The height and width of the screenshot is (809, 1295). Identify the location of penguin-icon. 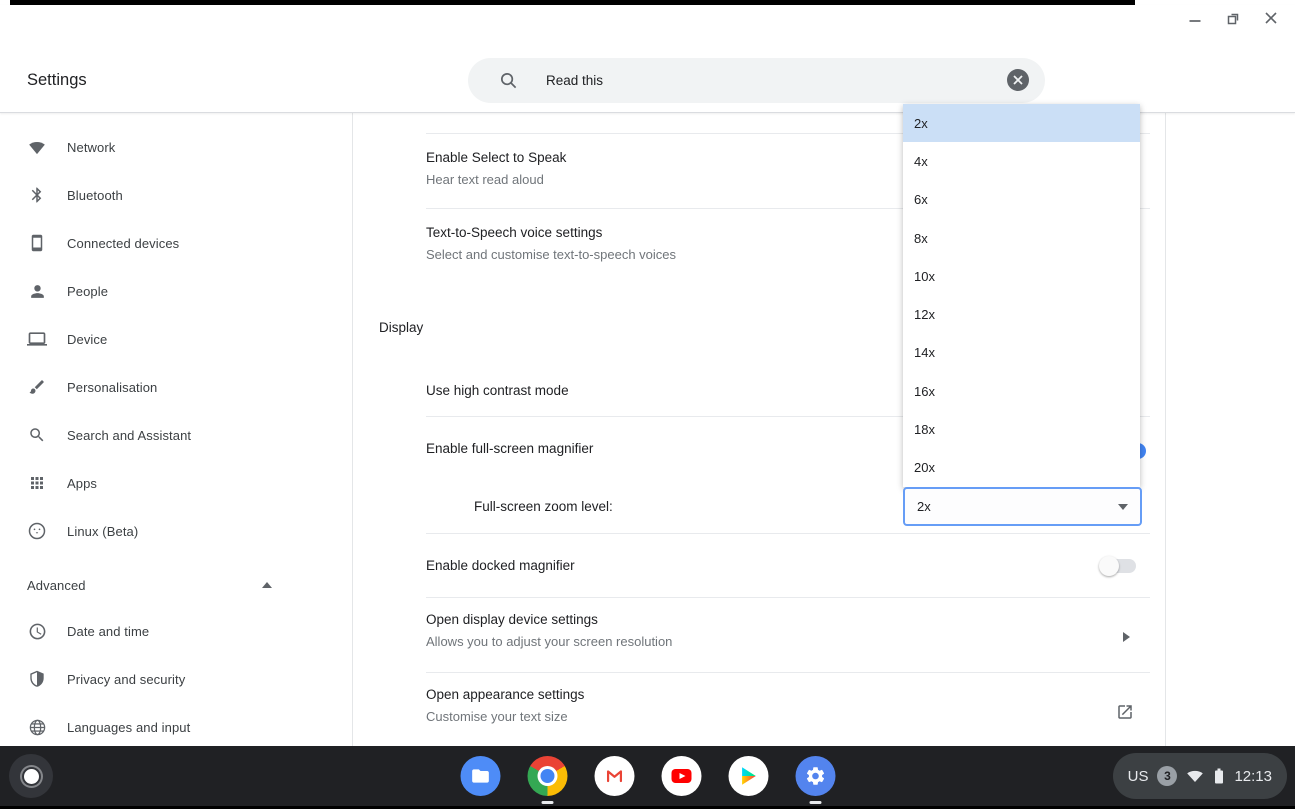
(37, 531).